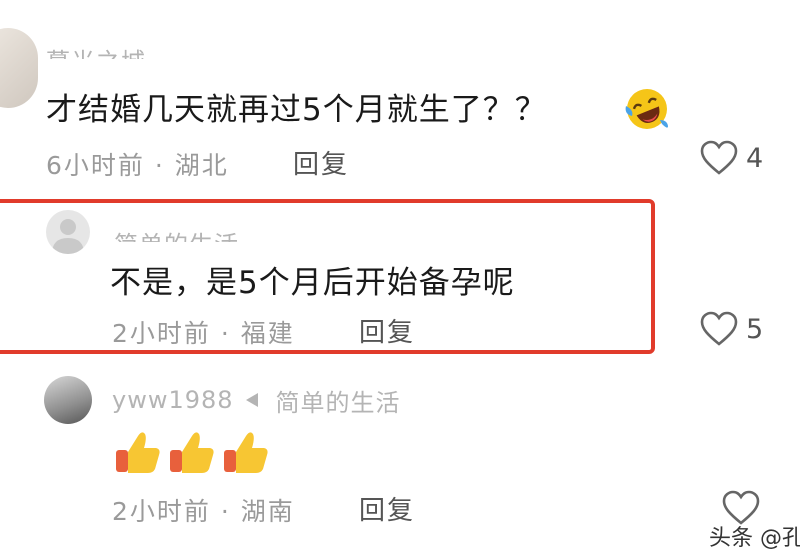 Image resolution: width=800 pixels, height=560 pixels. What do you see at coordinates (755, 329) in the screenshot?
I see `like-count: 5` at bounding box center [755, 329].